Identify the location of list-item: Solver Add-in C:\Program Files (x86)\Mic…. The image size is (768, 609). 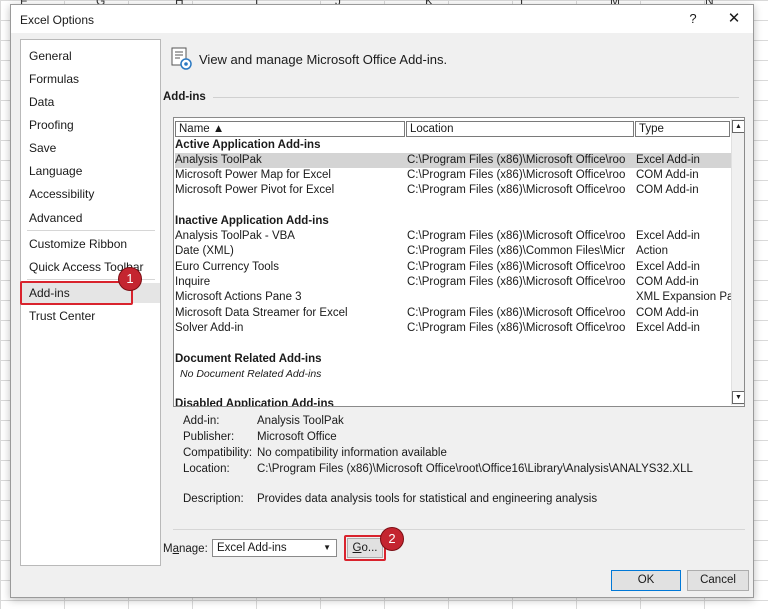
(453, 328).